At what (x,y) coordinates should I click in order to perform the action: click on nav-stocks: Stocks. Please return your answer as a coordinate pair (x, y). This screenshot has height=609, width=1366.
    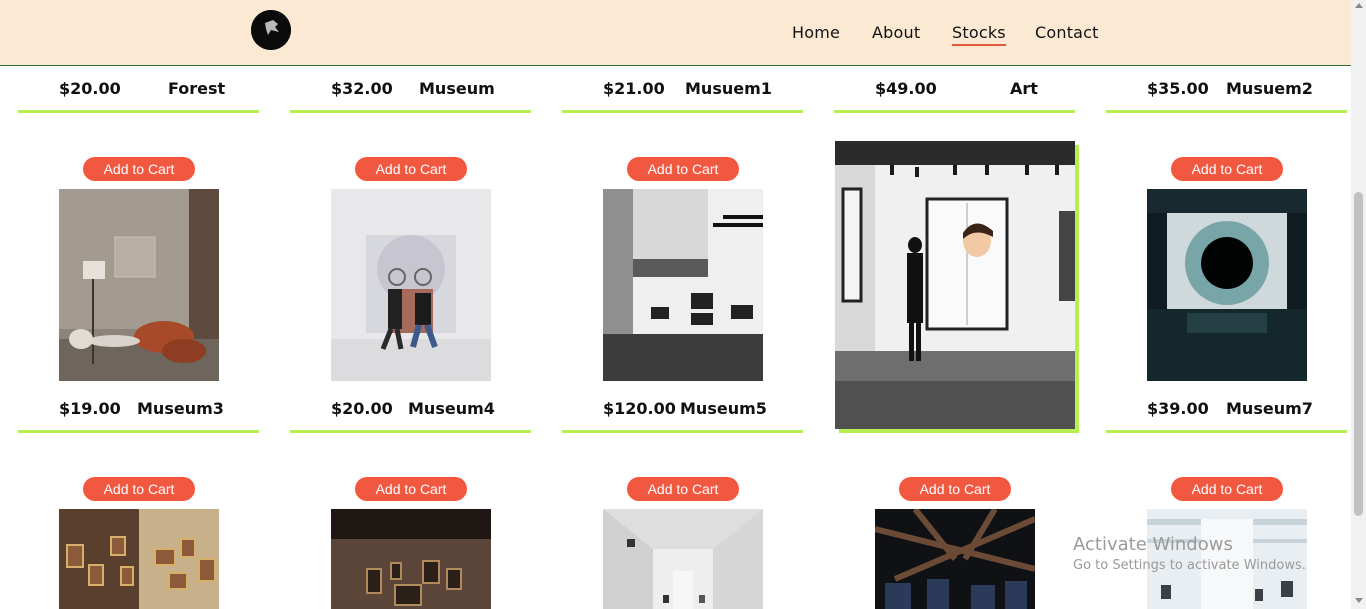
    Looking at the image, I should click on (979, 34).